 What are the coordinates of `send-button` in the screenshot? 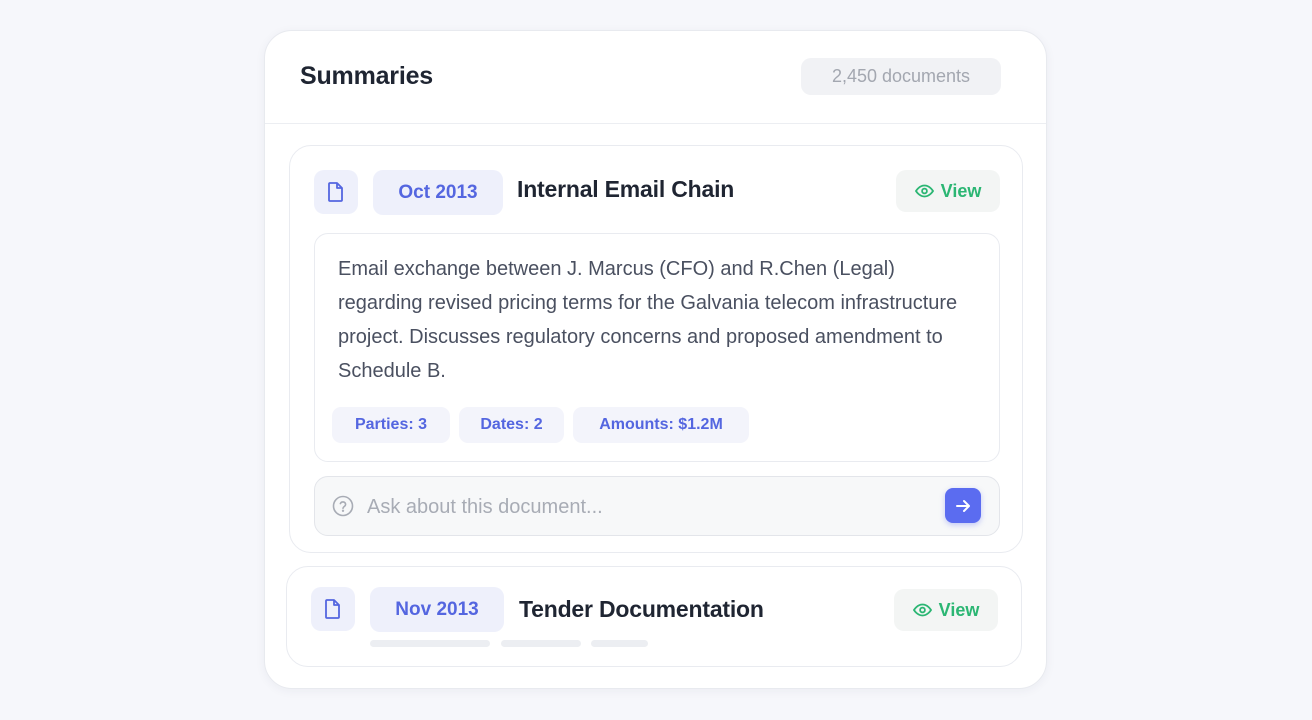 It's located at (963, 505).